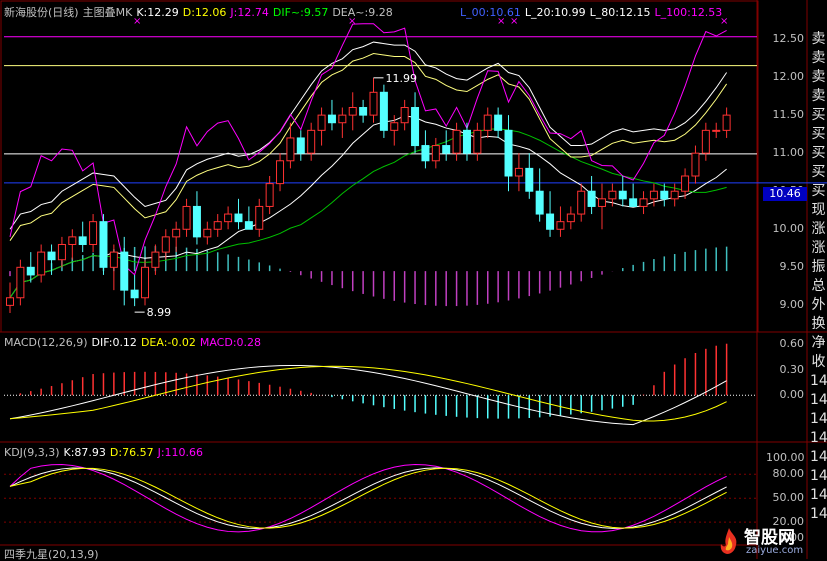 The image size is (827, 561). Describe the element at coordinates (785, 194) in the screenshot. I see `current-price-tag: 10.46` at that location.